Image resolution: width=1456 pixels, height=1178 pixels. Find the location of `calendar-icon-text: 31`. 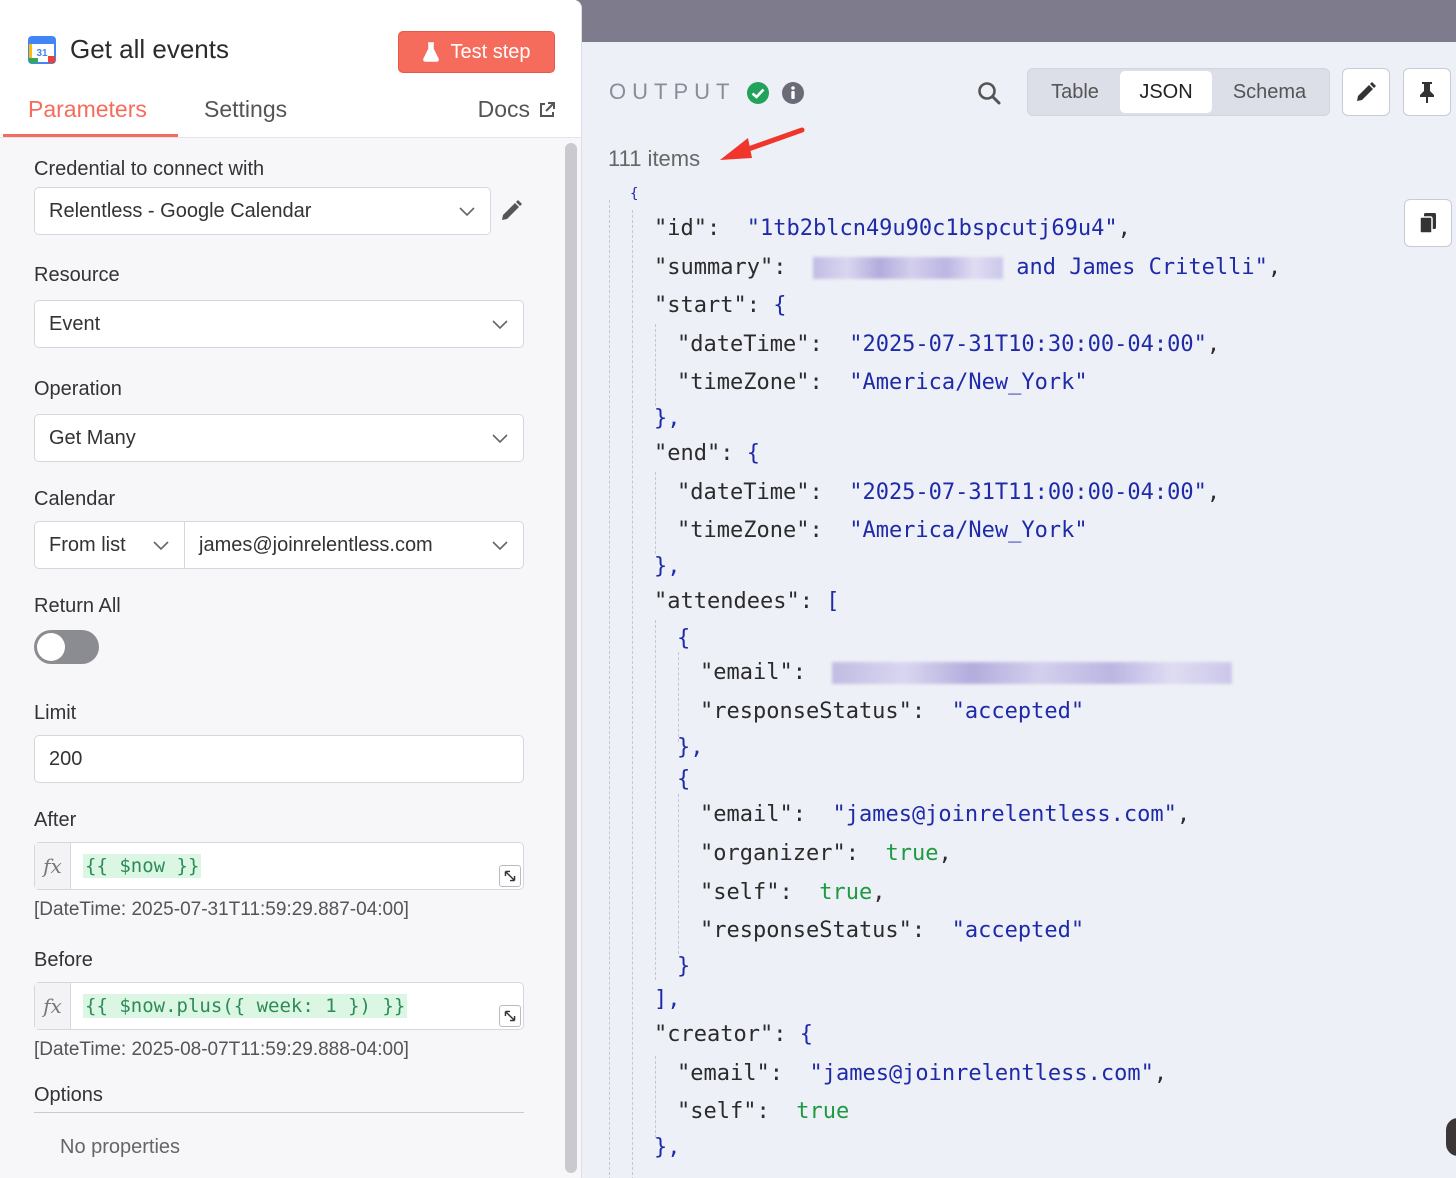

calendar-icon-text: 31 is located at coordinates (42, 53).